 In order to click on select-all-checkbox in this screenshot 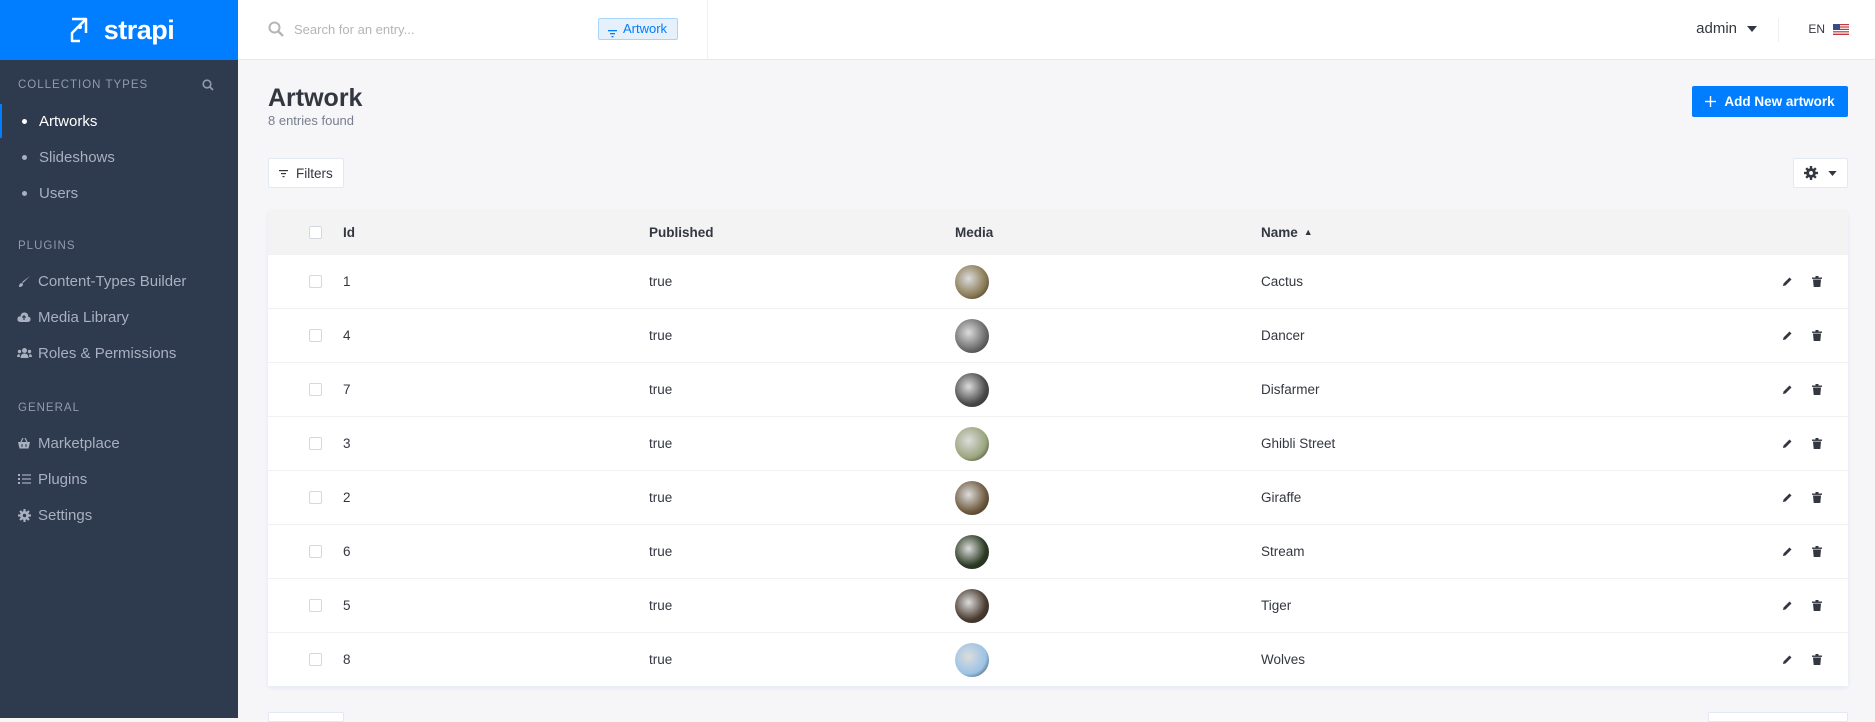, I will do `click(315, 232)`.